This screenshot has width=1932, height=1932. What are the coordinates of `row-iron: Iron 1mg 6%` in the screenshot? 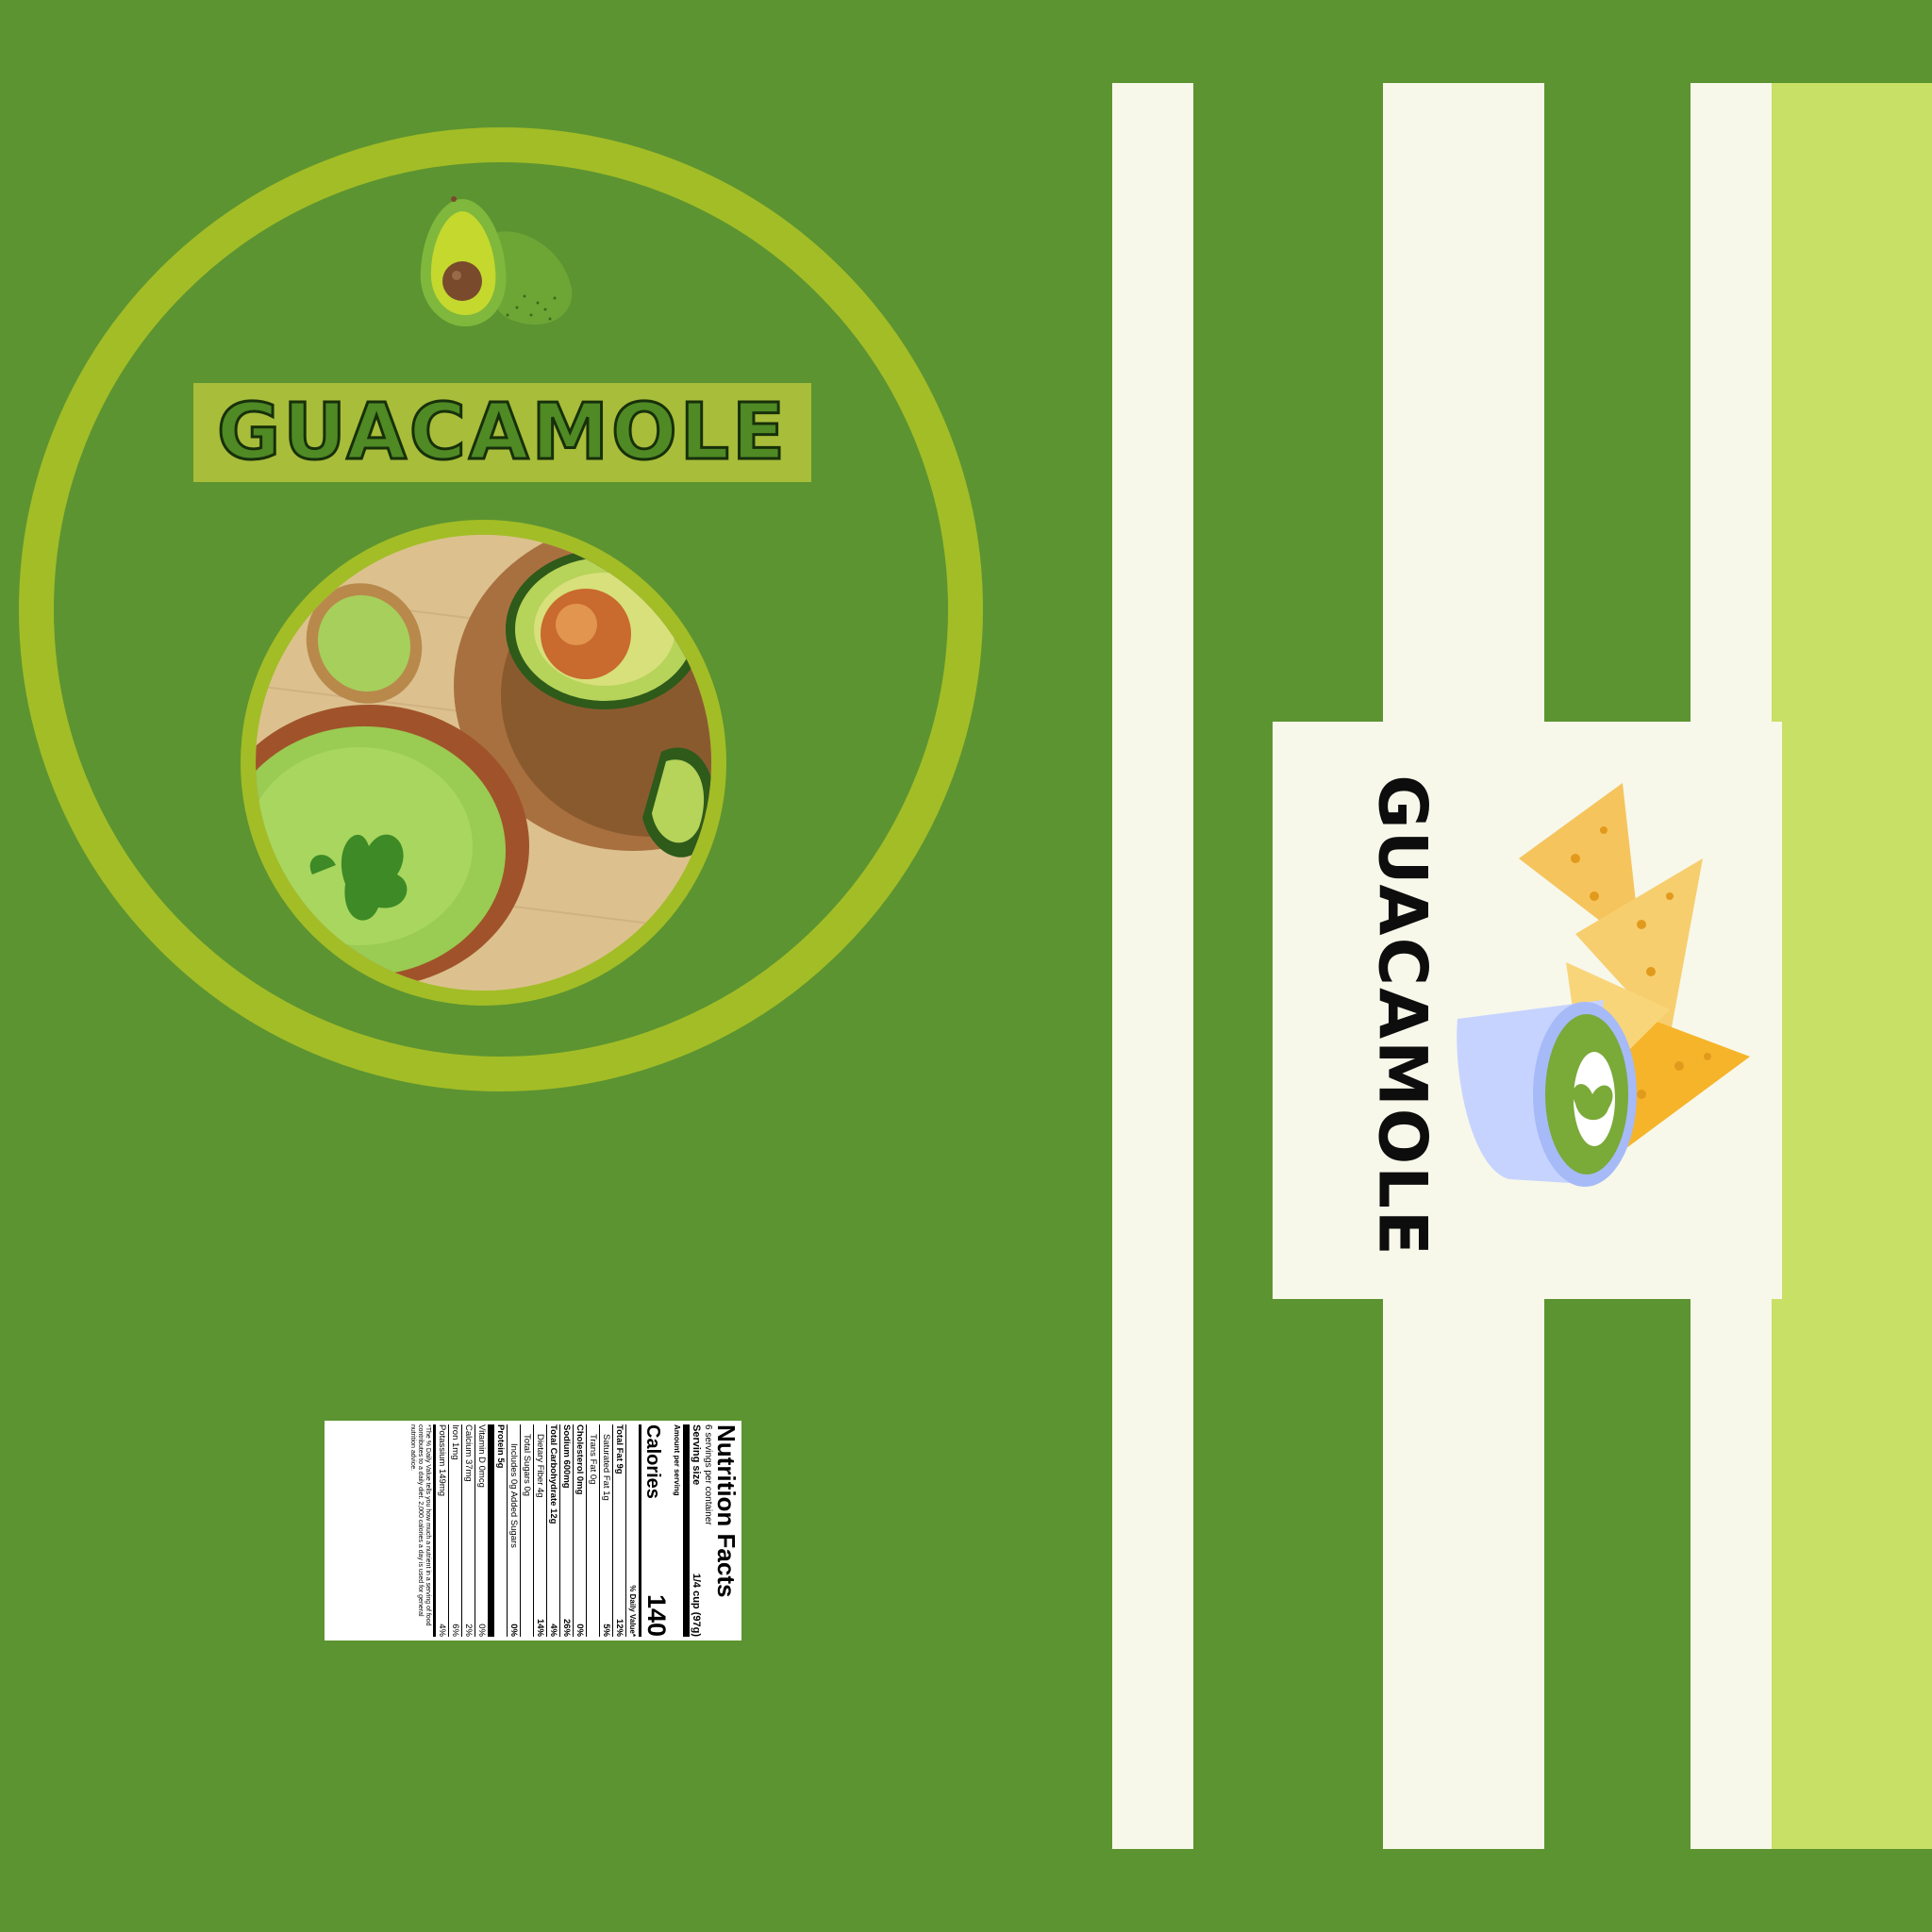 It's located at (456, 1530).